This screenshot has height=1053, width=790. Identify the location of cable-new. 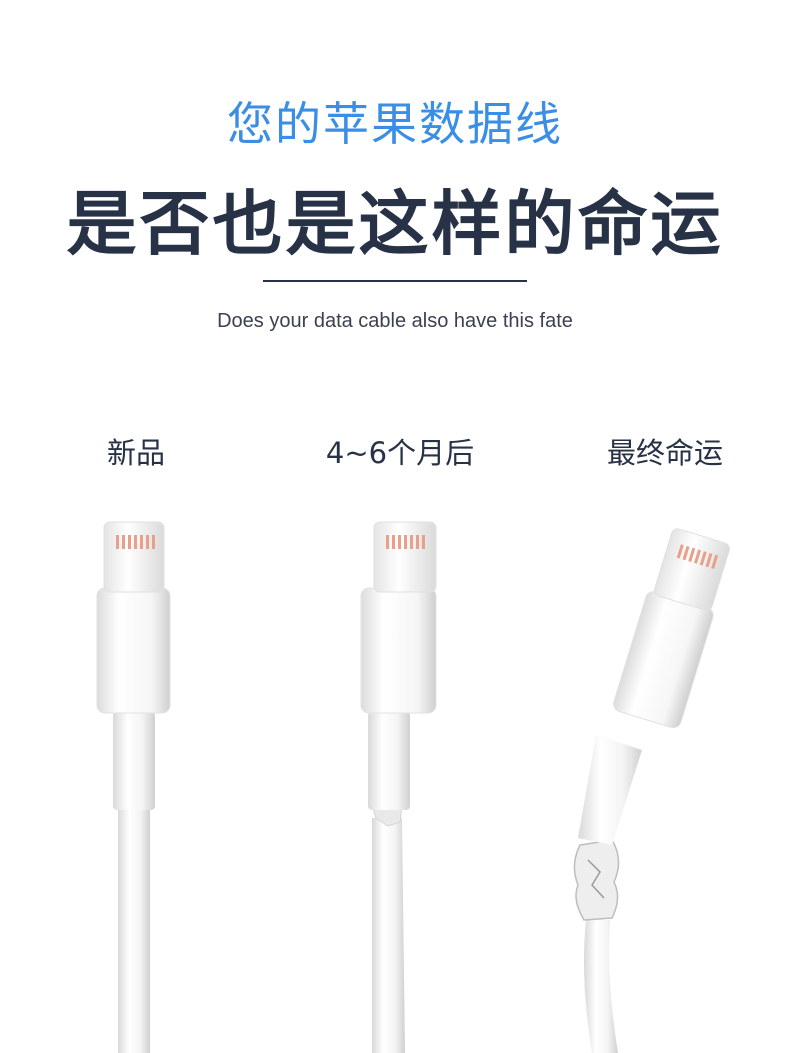
(133, 787).